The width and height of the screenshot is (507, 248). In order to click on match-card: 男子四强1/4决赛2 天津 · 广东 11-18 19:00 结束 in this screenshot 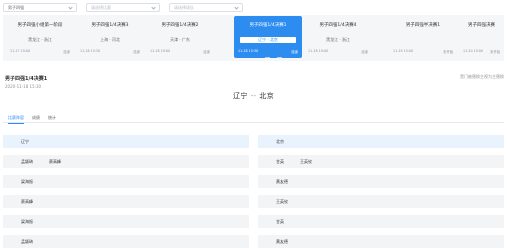, I will do `click(180, 37)`.